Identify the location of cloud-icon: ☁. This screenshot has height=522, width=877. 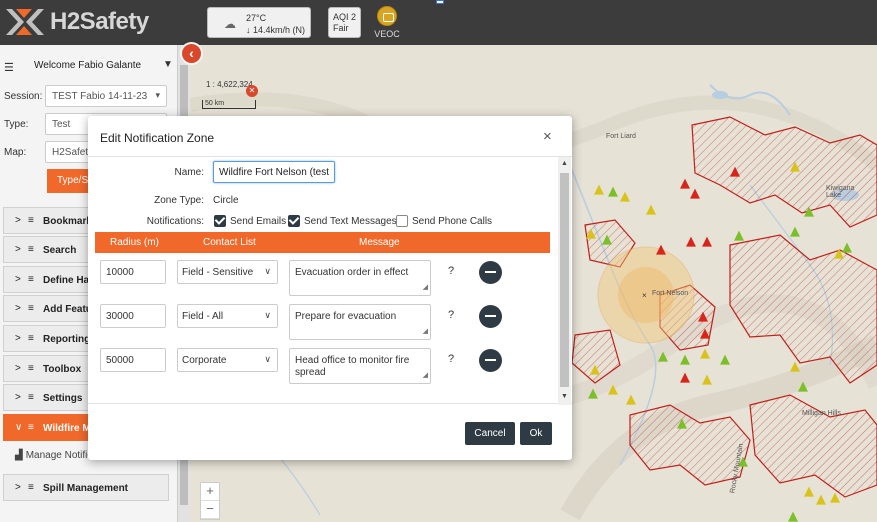
(230, 24).